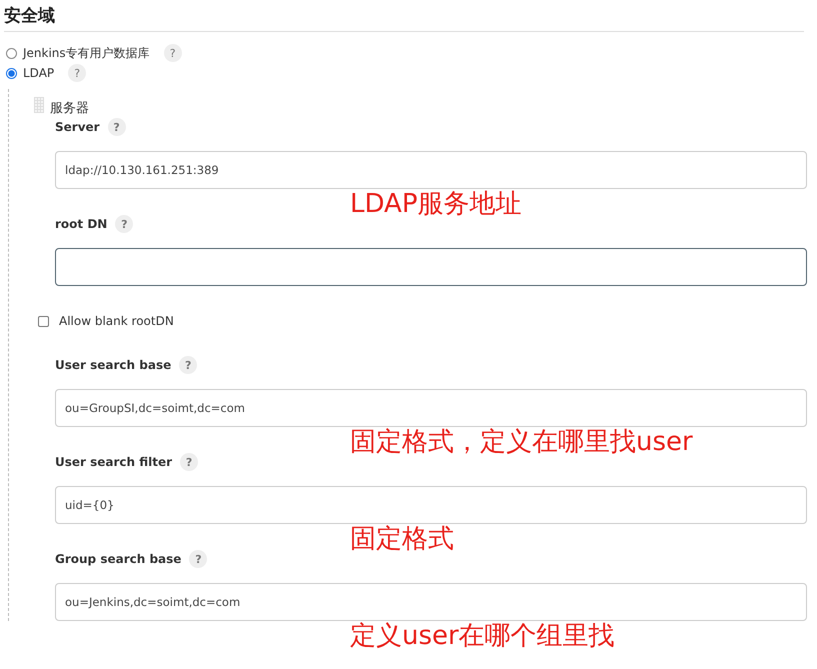 This screenshot has width=817, height=669. Describe the element at coordinates (404, 18) in the screenshot. I see `section-title: 安全域` at that location.